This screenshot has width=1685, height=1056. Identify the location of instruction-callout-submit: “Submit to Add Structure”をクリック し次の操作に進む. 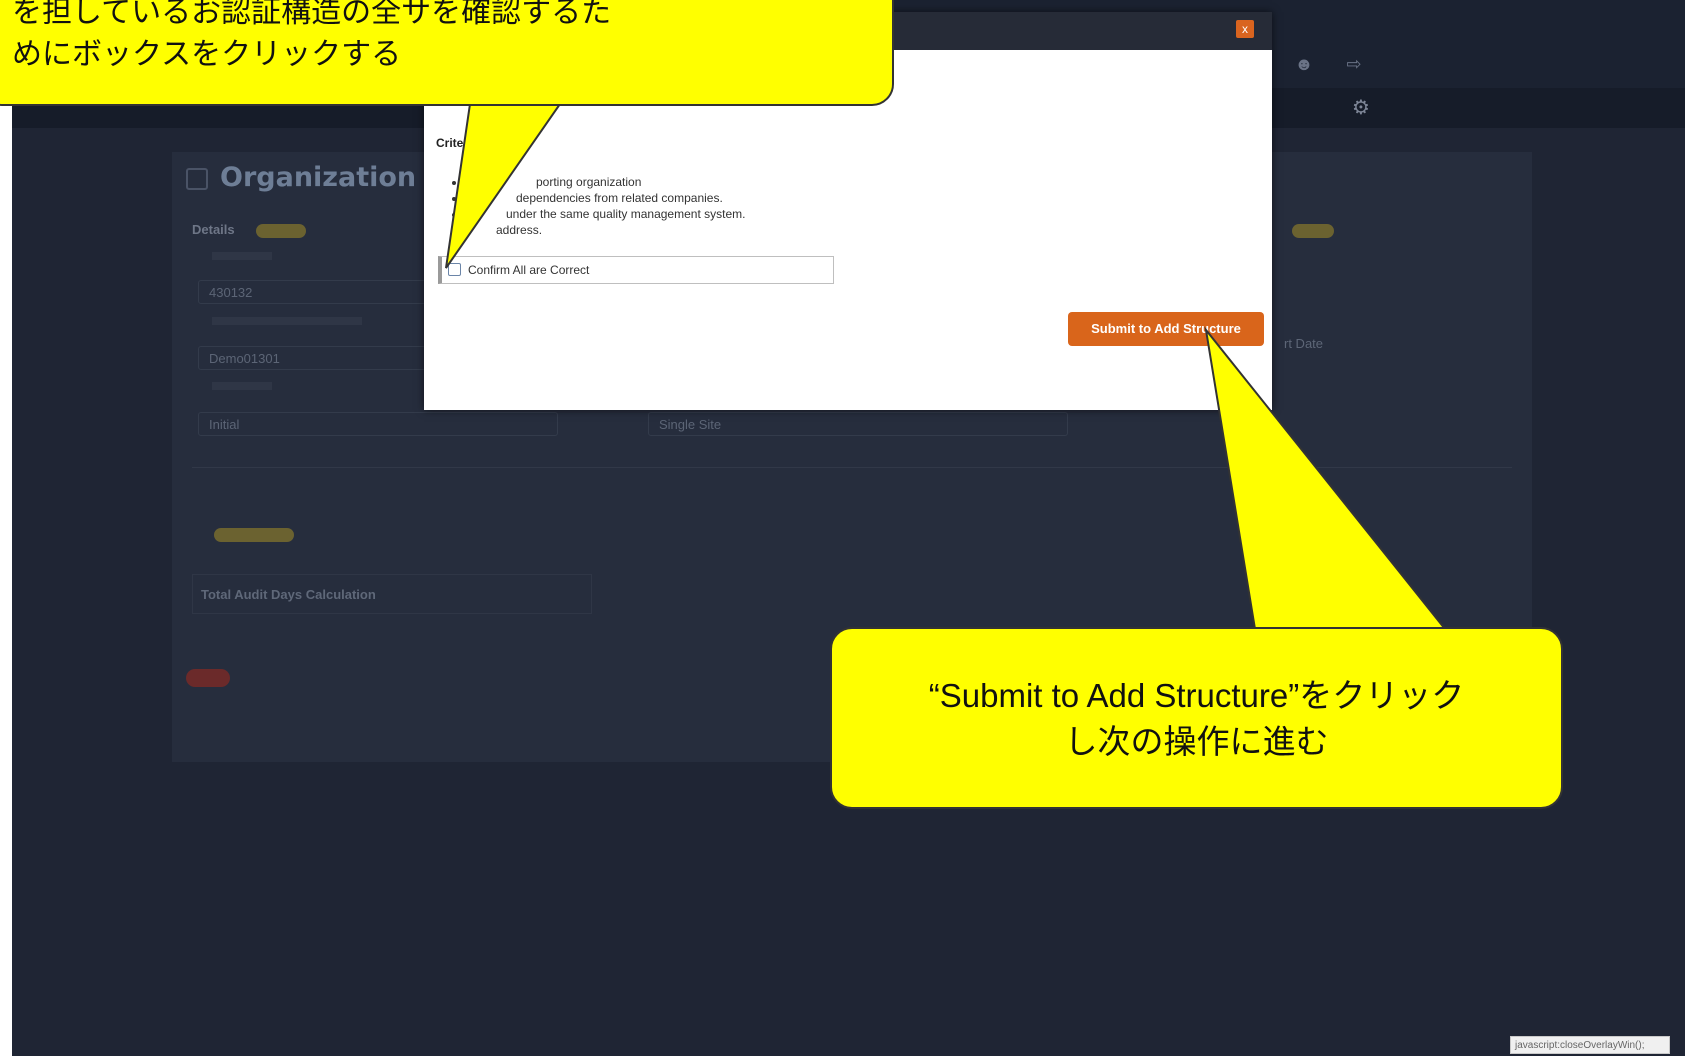
(1196, 718).